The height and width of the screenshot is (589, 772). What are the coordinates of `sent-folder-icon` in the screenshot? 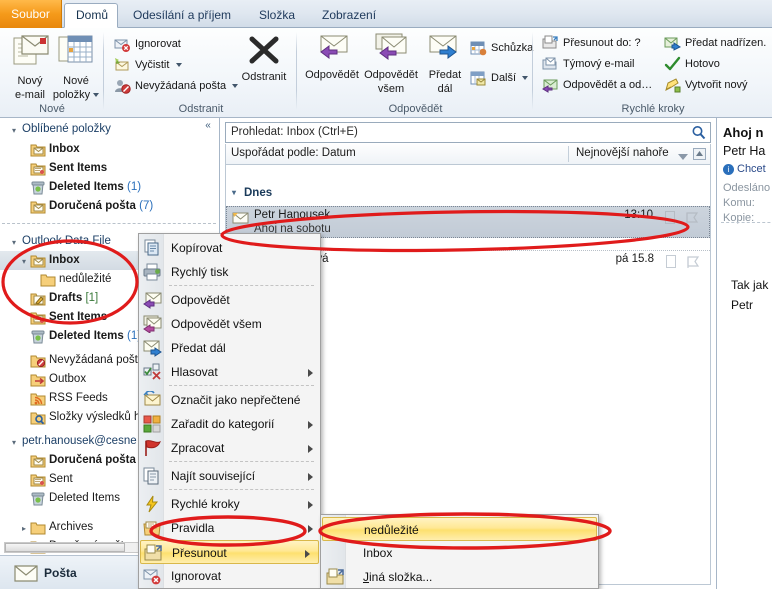 It's located at (38, 169).